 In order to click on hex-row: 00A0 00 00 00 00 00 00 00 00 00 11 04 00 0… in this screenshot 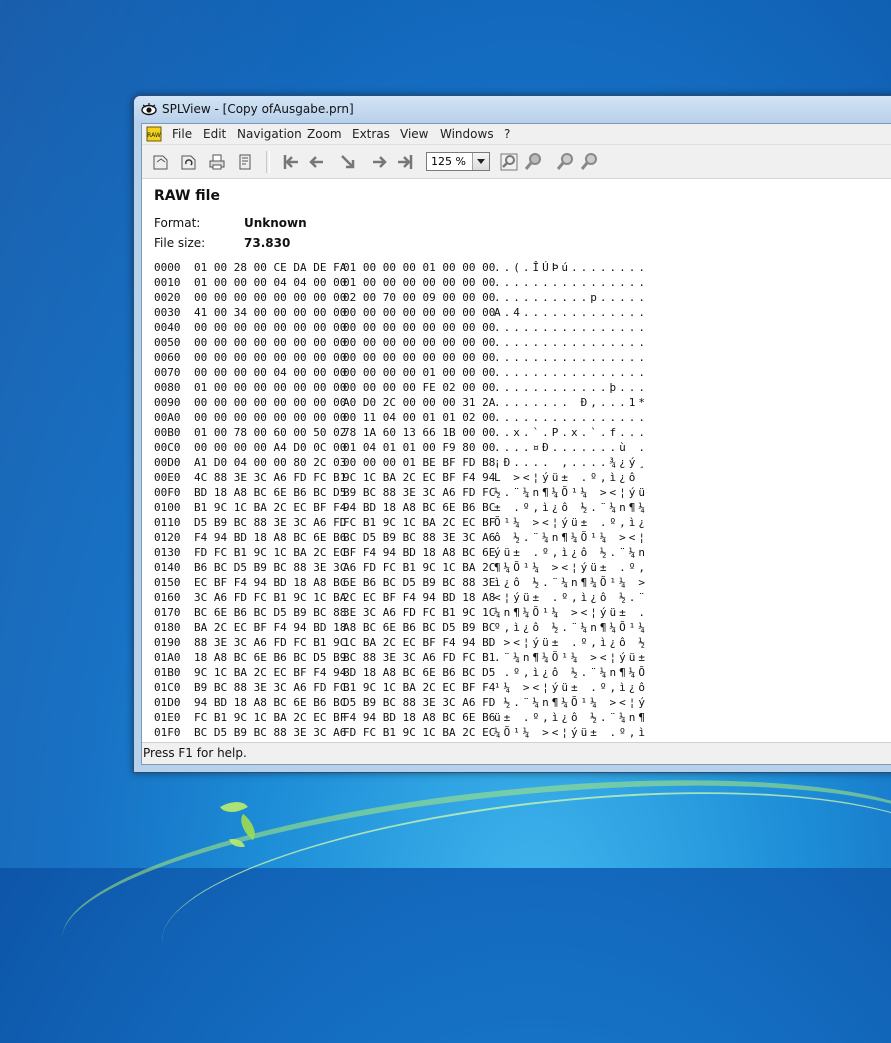, I will do `click(401, 417)`.